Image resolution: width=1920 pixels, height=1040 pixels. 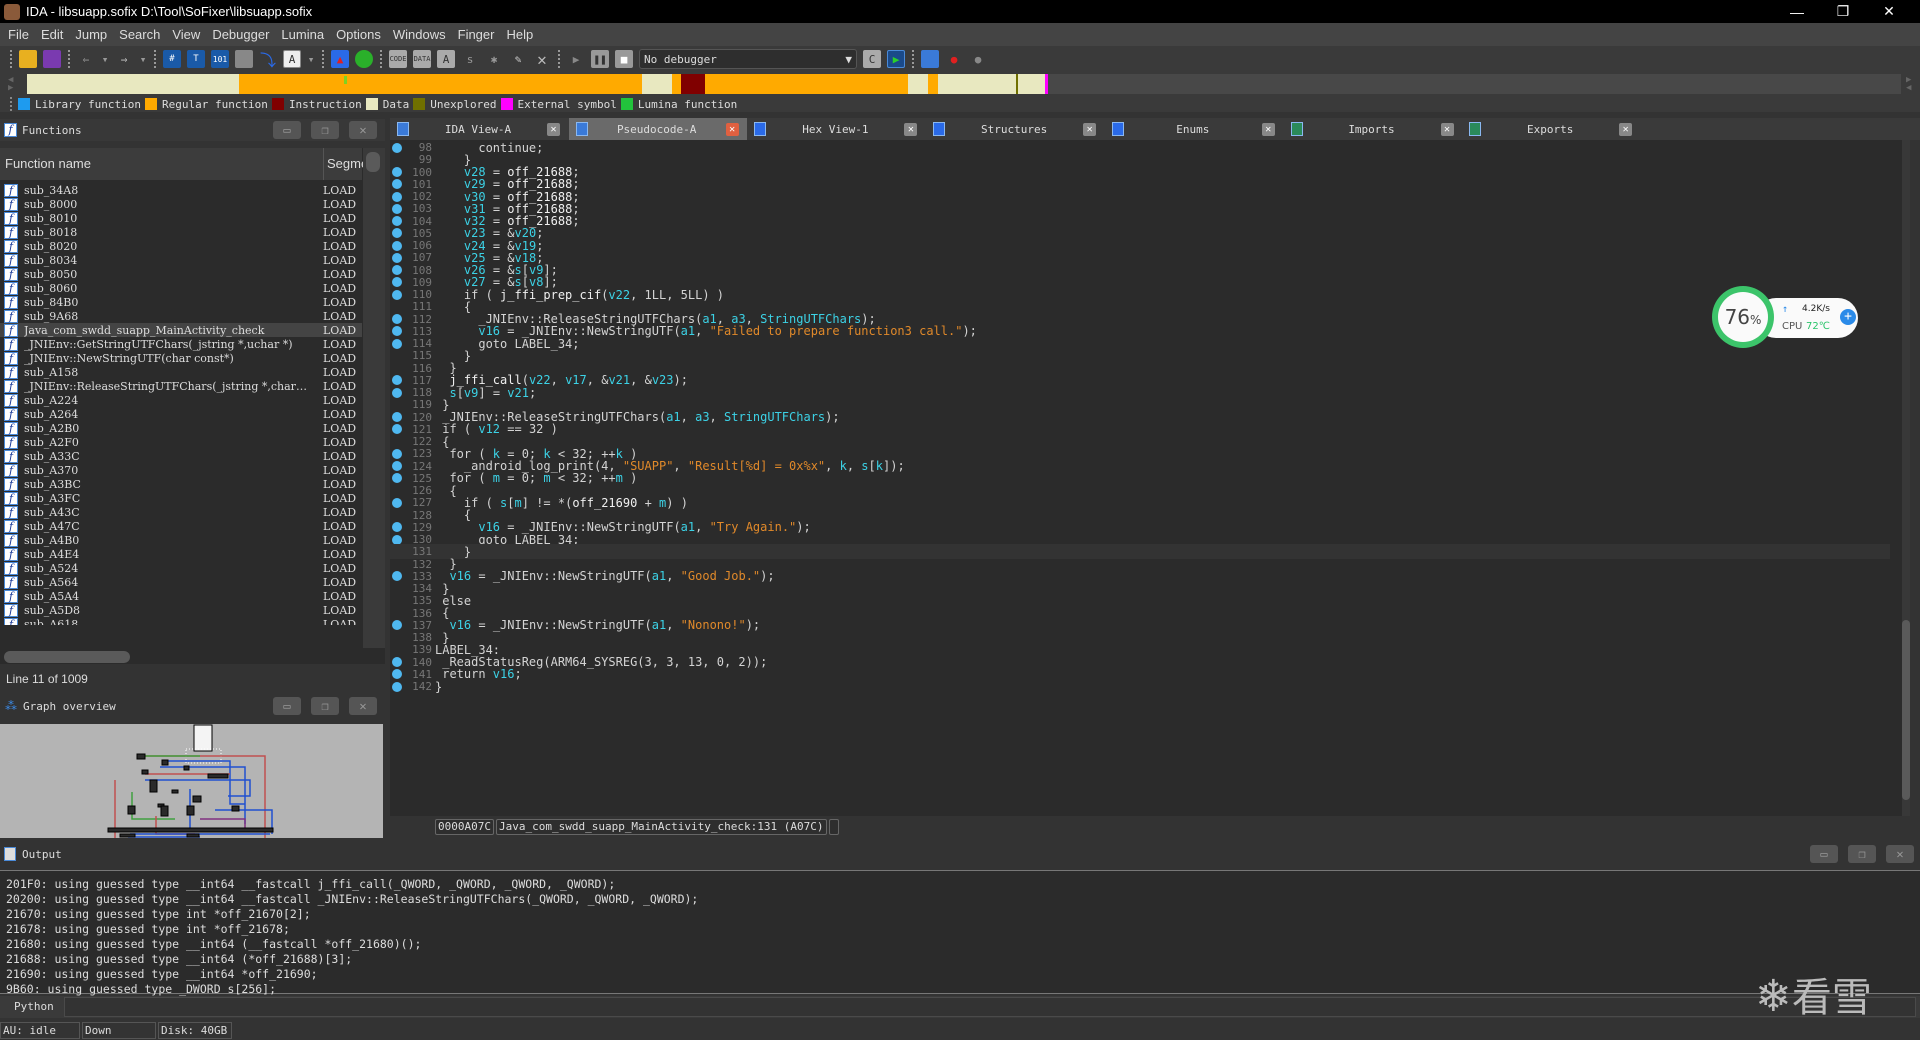 I want to click on restore-button: ❐, so click(x=1843, y=11).